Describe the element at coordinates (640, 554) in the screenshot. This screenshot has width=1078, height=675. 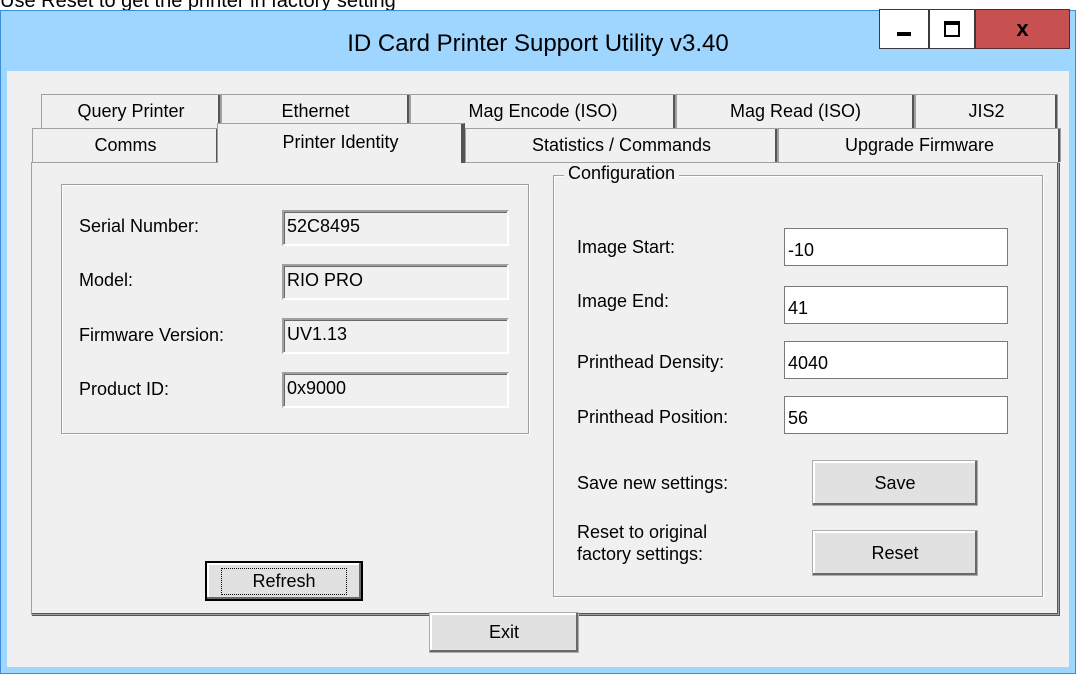
I see `reset-settings-text-line2: factory settings:` at that location.